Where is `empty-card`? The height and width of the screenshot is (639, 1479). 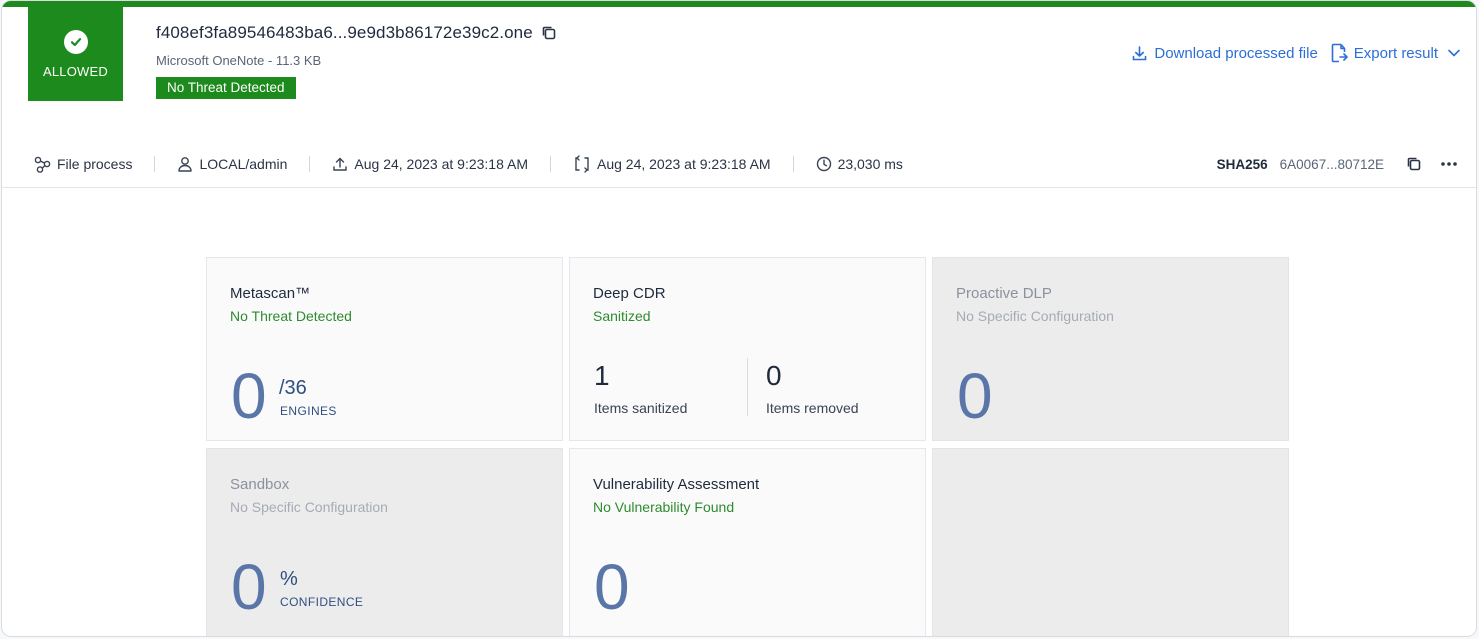 empty-card is located at coordinates (1110, 542).